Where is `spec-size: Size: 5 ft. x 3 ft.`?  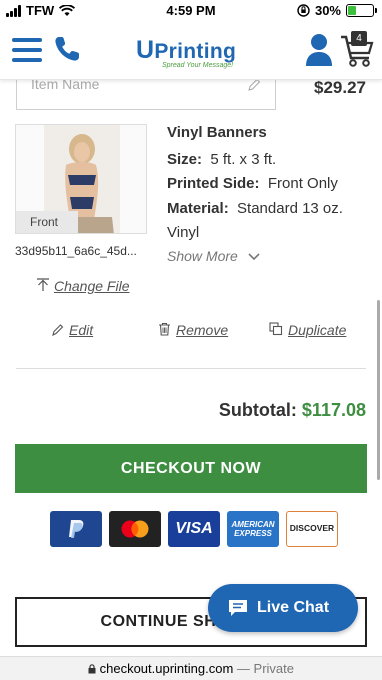 spec-size: Size: 5 ft. x 3 ft. is located at coordinates (221, 160).